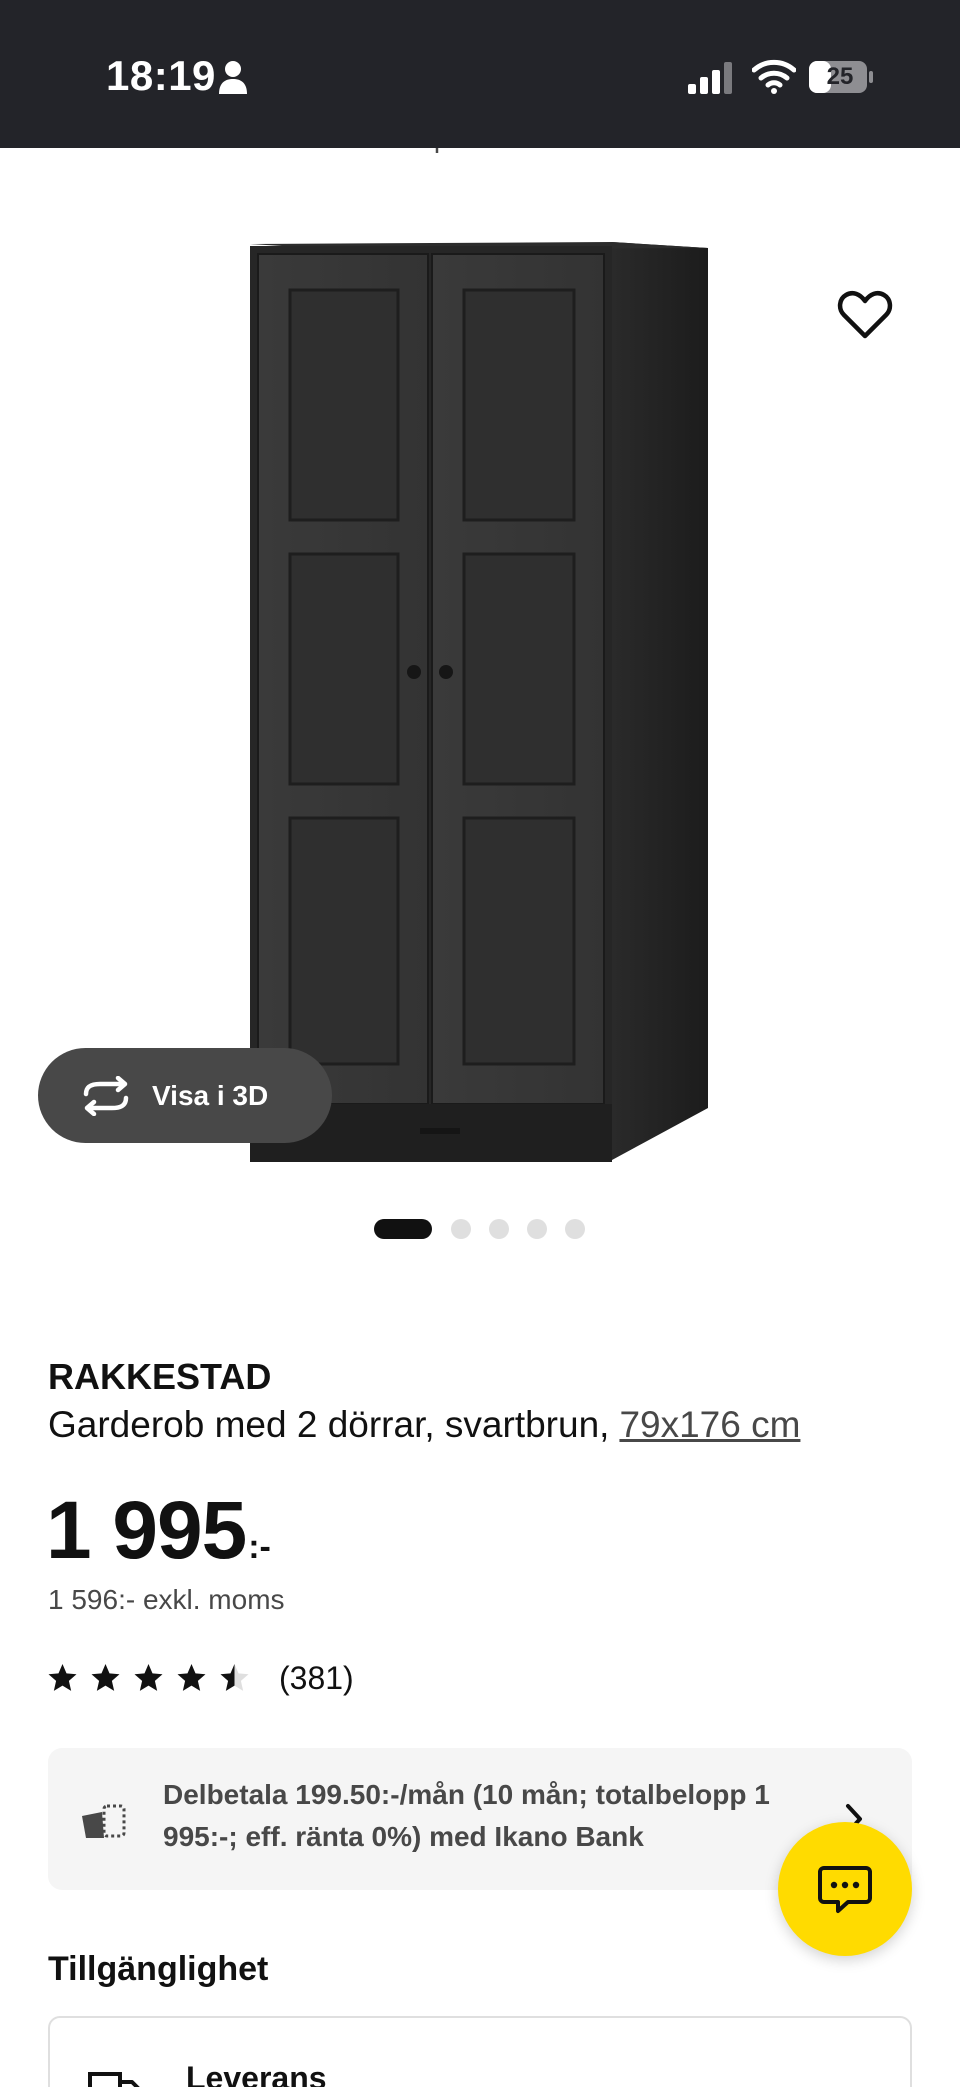  What do you see at coordinates (774, 76) in the screenshot?
I see `wifi-icon` at bounding box center [774, 76].